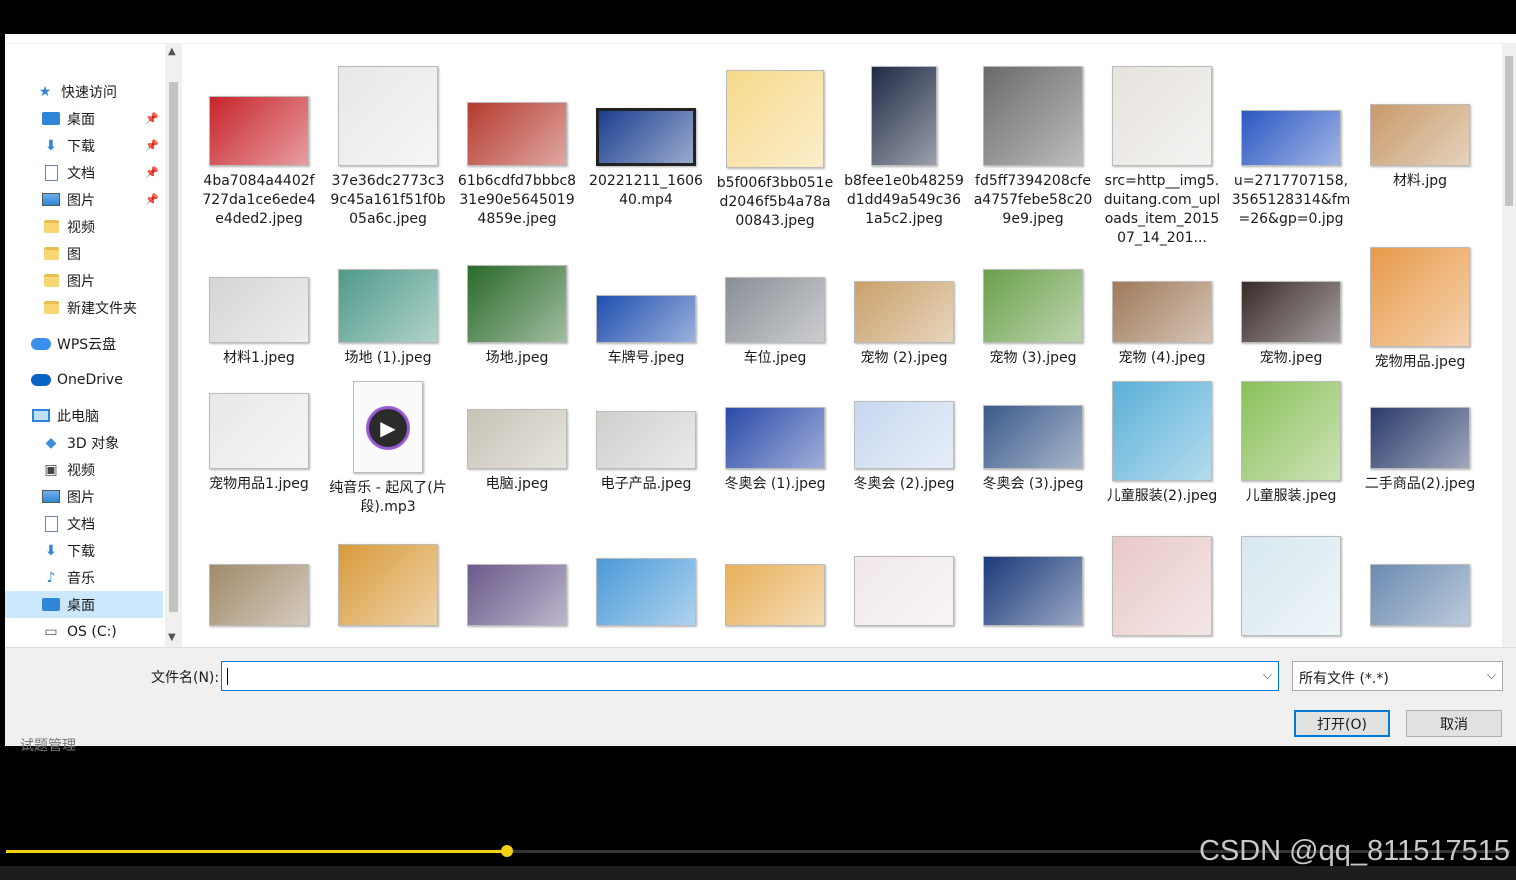 Image resolution: width=1516 pixels, height=880 pixels. What do you see at coordinates (172, 51) in the screenshot?
I see `scroll-up-arrow-icon: ▲` at bounding box center [172, 51].